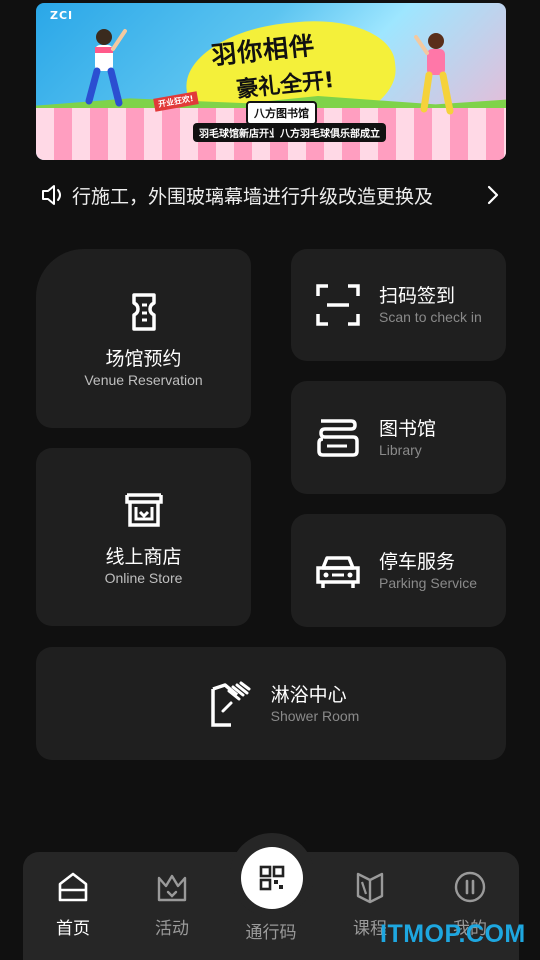  Describe the element at coordinates (370, 888) in the screenshot. I see `open-book-icon` at that location.